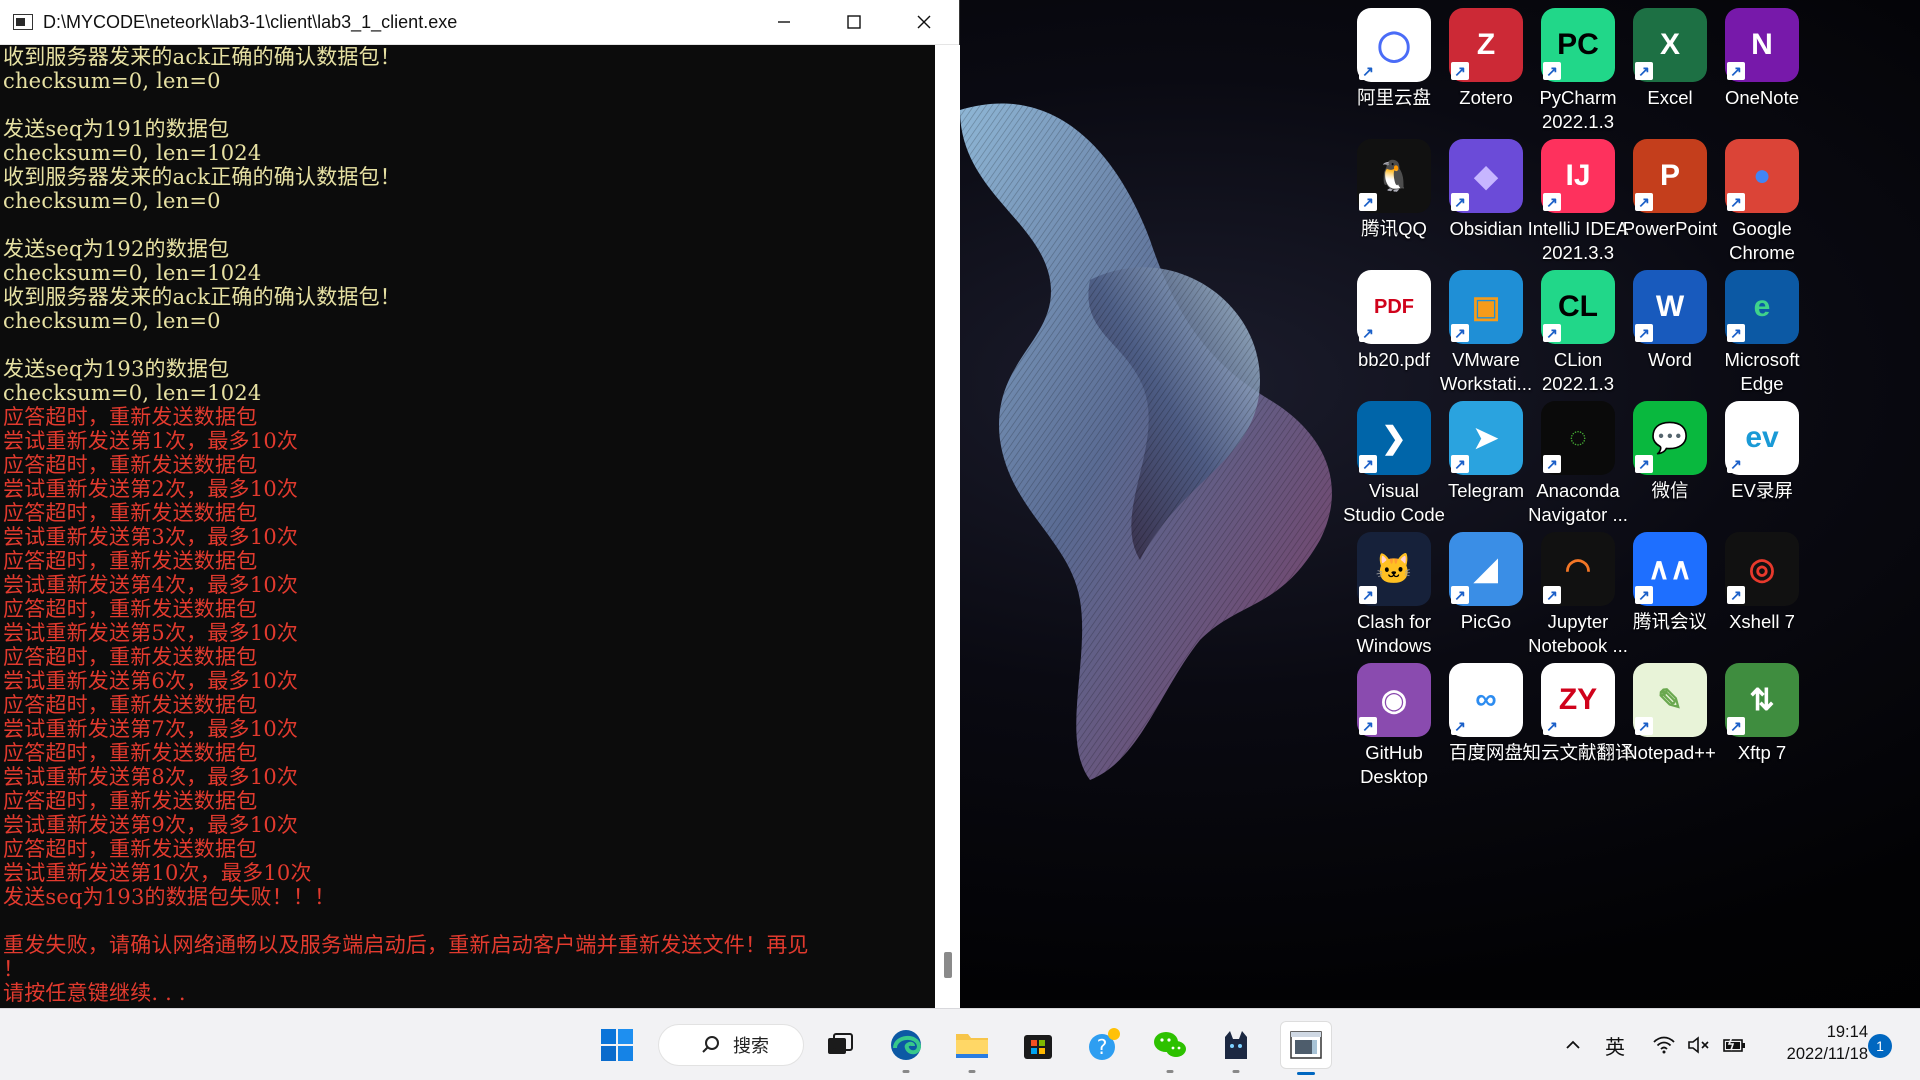 Image resolution: width=1920 pixels, height=1080 pixels. I want to click on close-button, so click(924, 22).